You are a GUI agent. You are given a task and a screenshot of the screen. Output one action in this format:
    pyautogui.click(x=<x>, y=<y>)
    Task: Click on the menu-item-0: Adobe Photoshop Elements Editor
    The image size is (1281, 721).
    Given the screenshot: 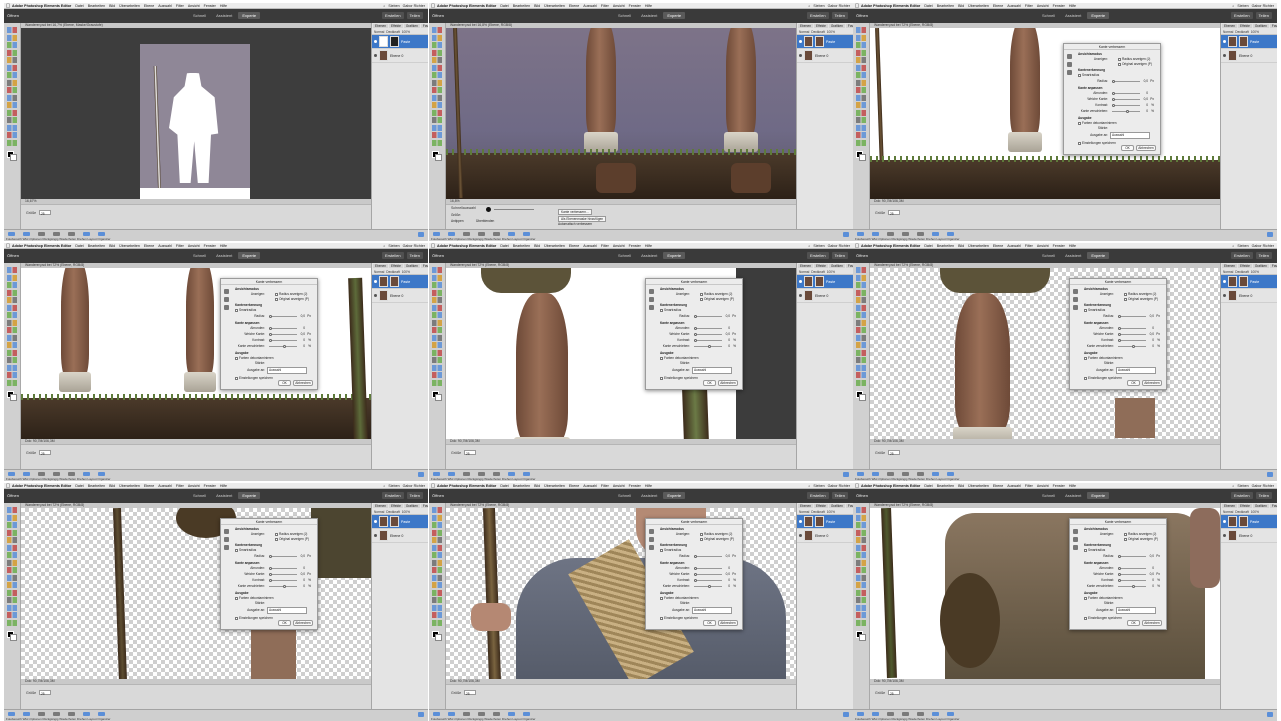 What is the action you would take?
    pyautogui.click(x=41, y=486)
    